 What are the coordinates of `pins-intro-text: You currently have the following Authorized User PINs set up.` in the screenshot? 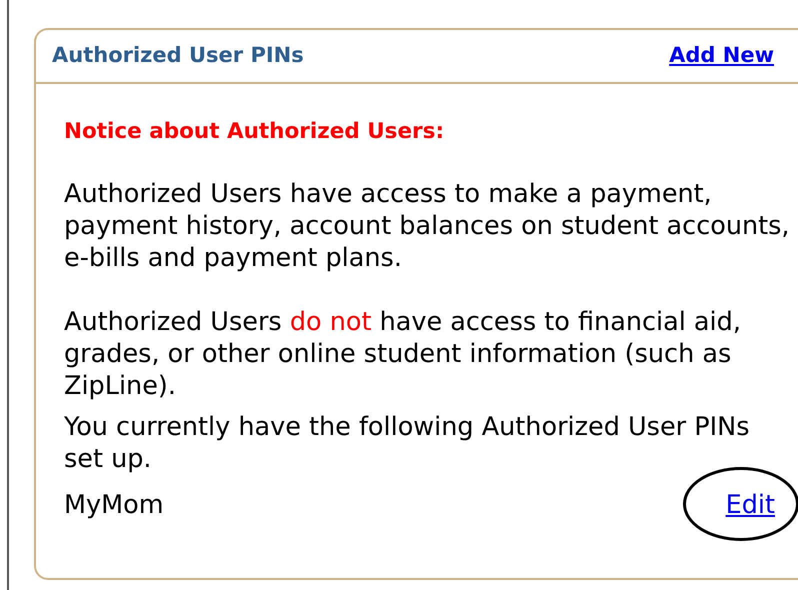 It's located at (407, 443).